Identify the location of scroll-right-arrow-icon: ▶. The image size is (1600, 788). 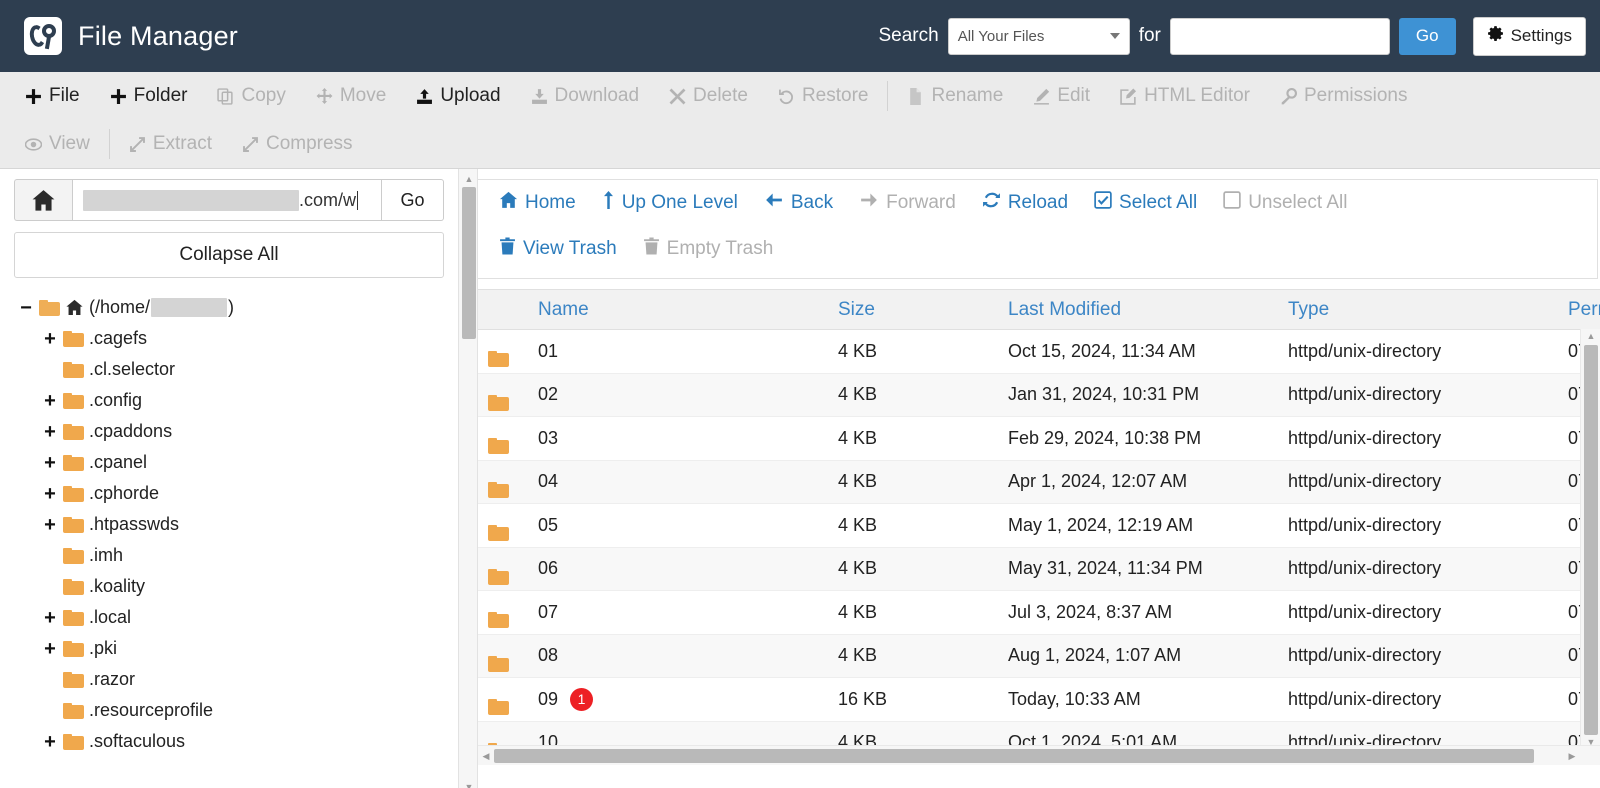
(1572, 756).